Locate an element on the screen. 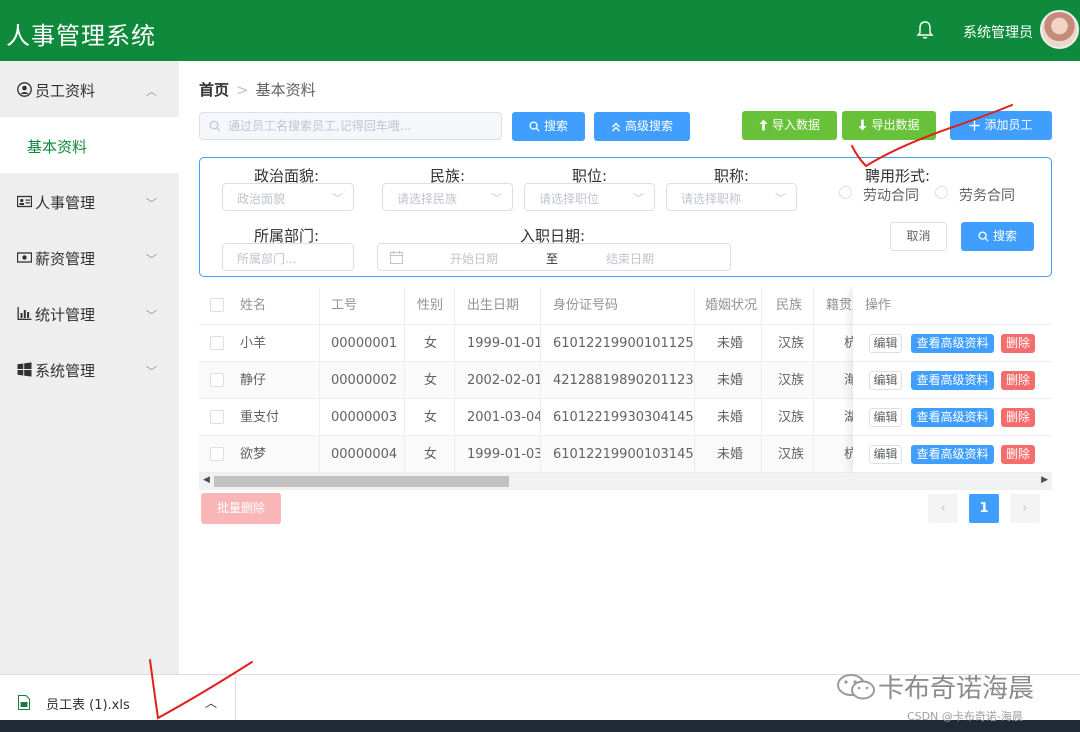  upload-arrow-icon is located at coordinates (763, 125).